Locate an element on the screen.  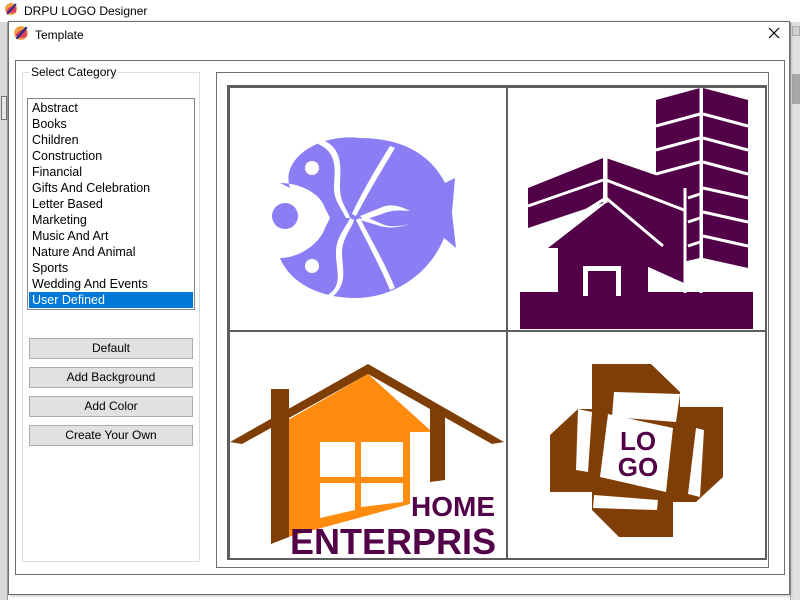
template-cell-home-enterprise: HOME ENTERPRIS is located at coordinates (368, 445).